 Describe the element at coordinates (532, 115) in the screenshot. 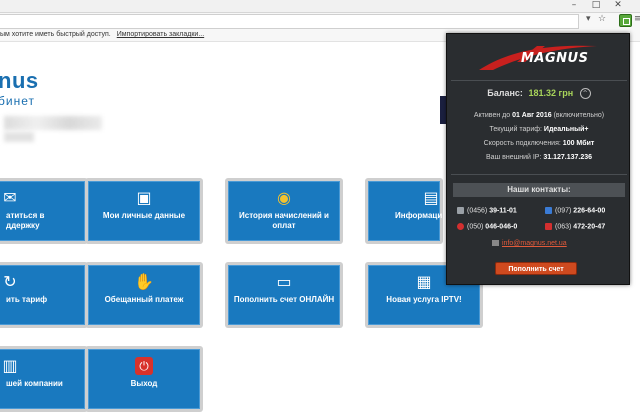

I see `active-value: 01 Авг 2016` at that location.